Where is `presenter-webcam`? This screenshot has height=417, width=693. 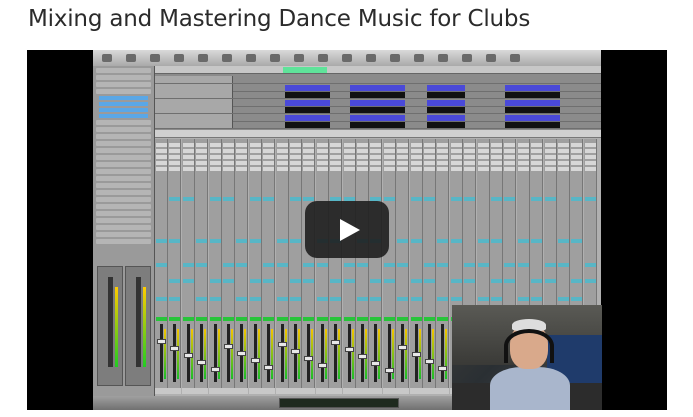 presenter-webcam is located at coordinates (527, 357).